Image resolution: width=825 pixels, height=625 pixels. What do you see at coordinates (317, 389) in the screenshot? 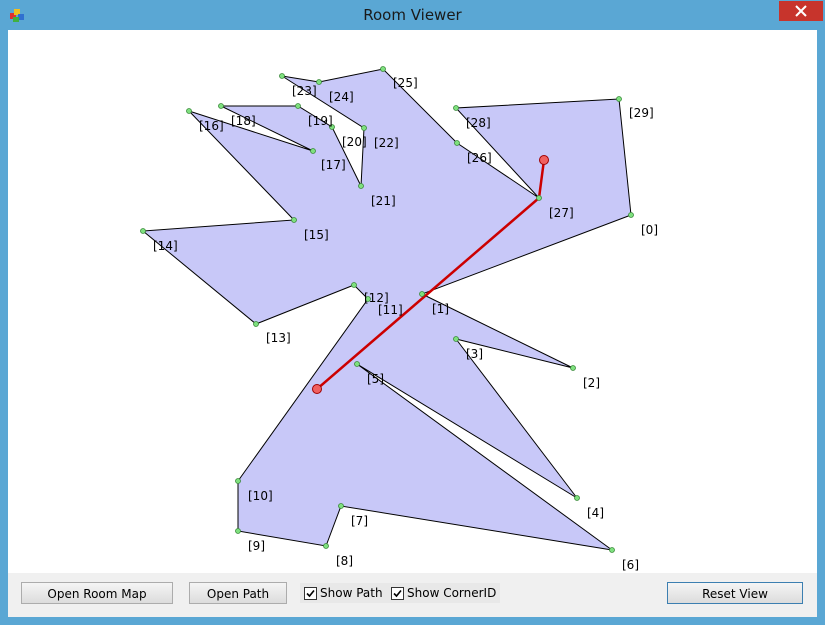
I see `path-end-point` at bounding box center [317, 389].